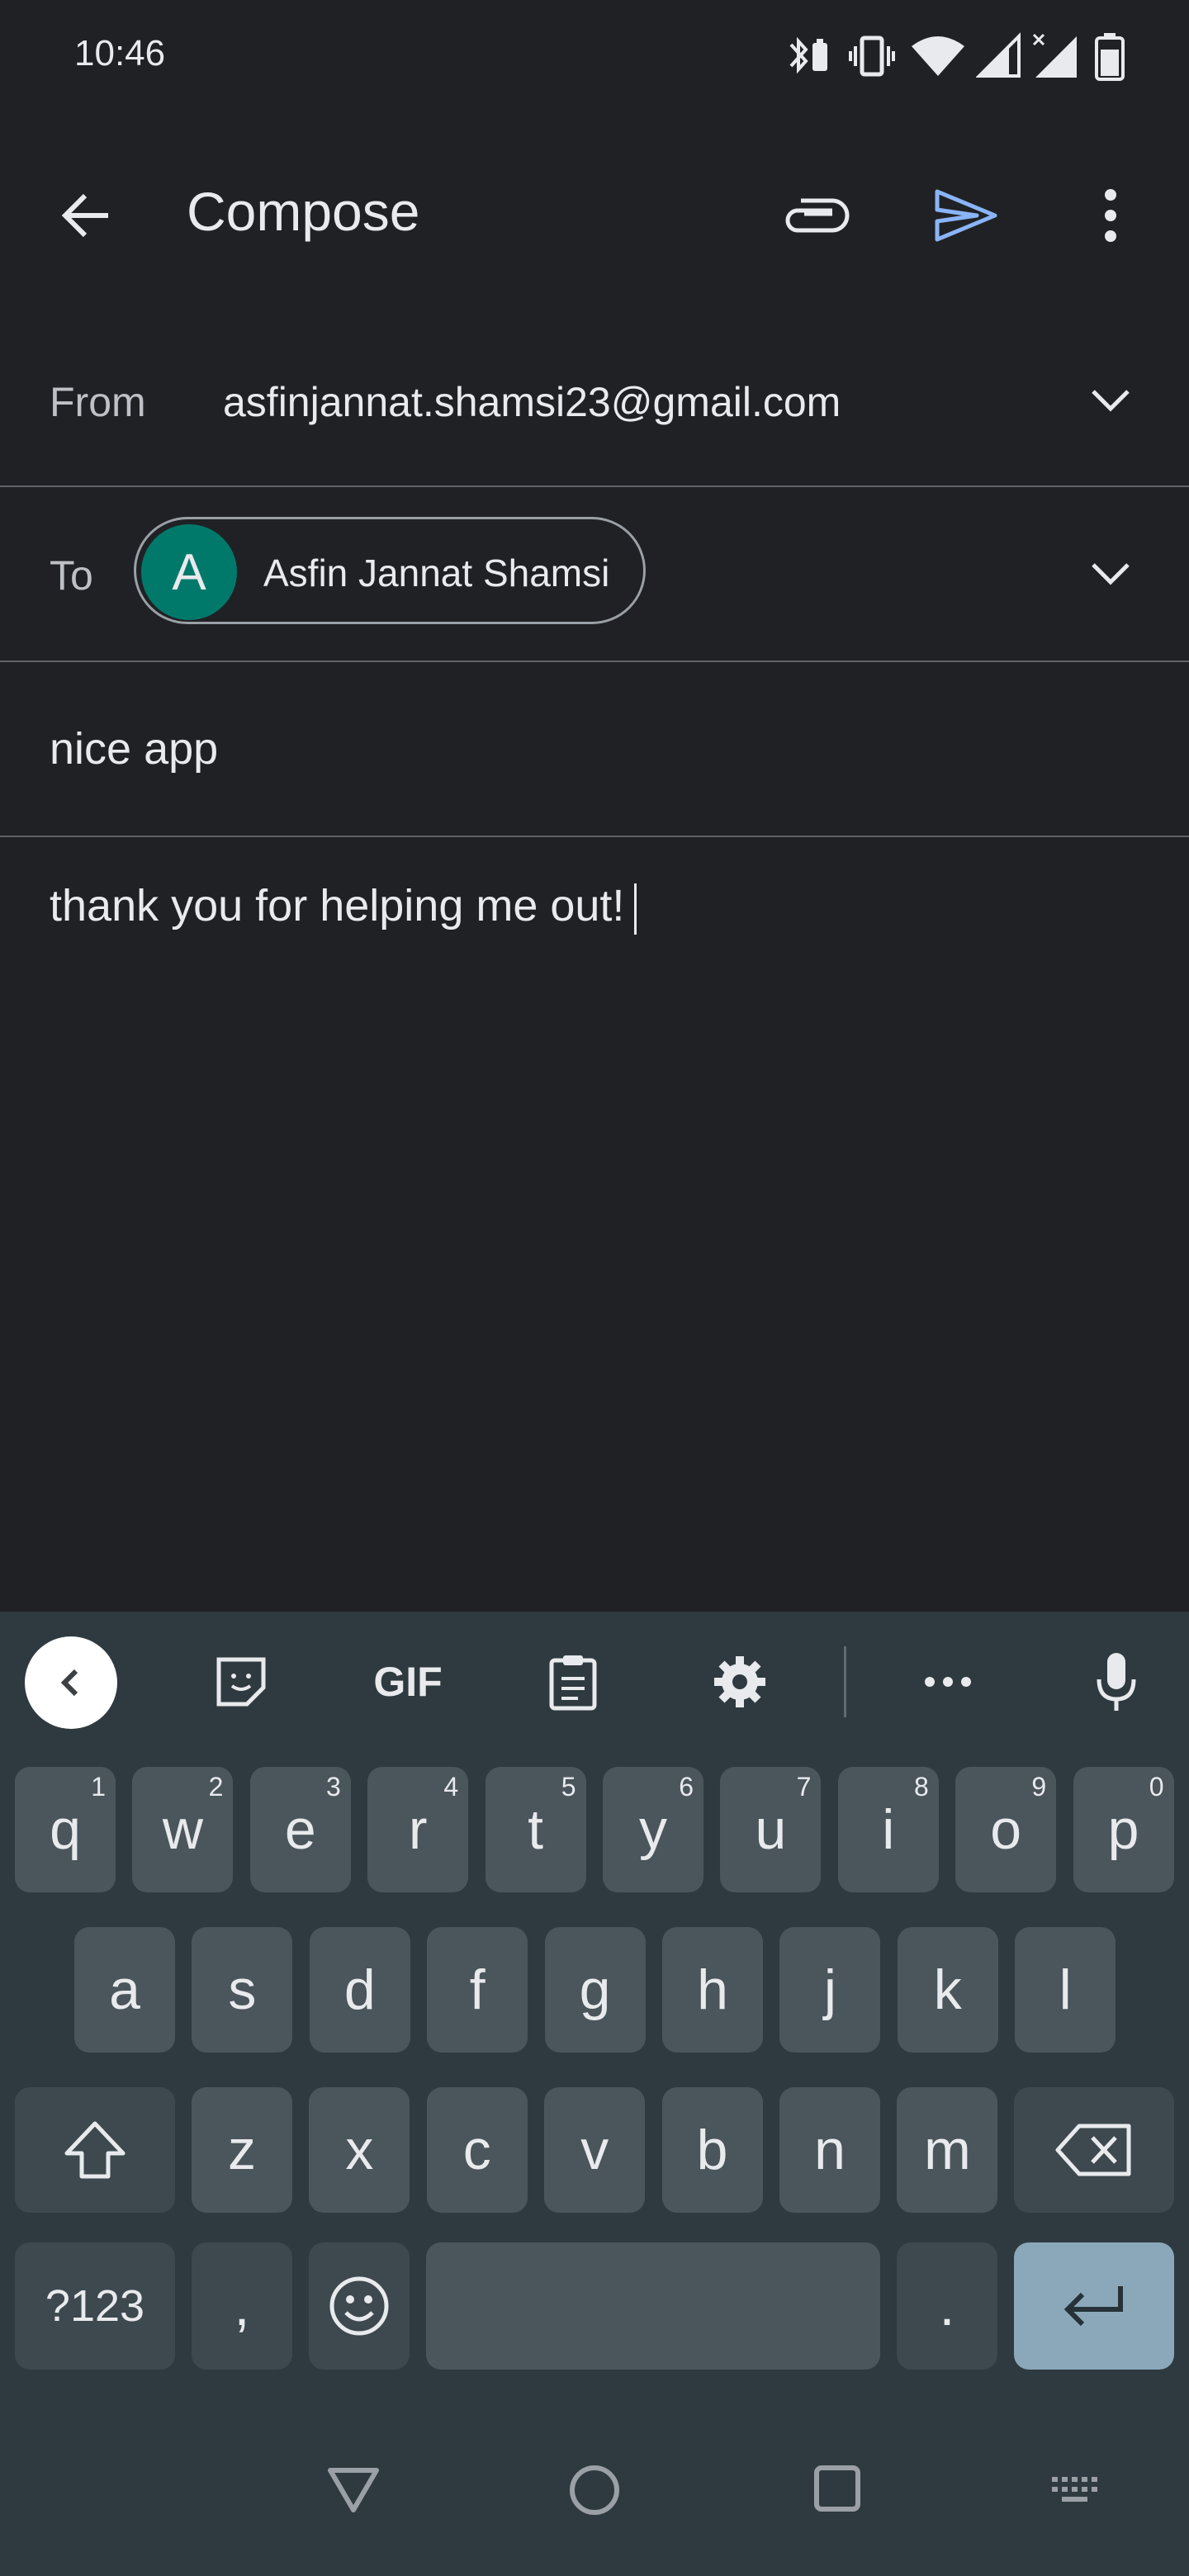 The width and height of the screenshot is (1189, 2576). Describe the element at coordinates (71, 1682) in the screenshot. I see `collapse-keyboard-button` at that location.